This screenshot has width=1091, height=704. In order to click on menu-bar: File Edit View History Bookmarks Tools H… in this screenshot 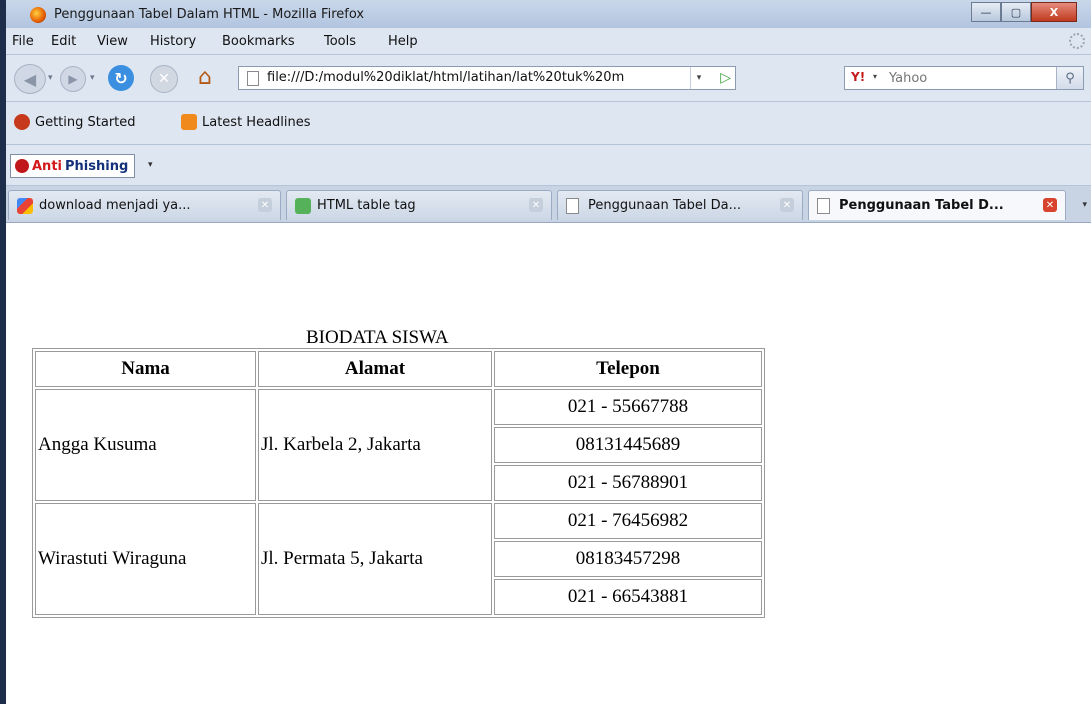, I will do `click(548, 41)`.